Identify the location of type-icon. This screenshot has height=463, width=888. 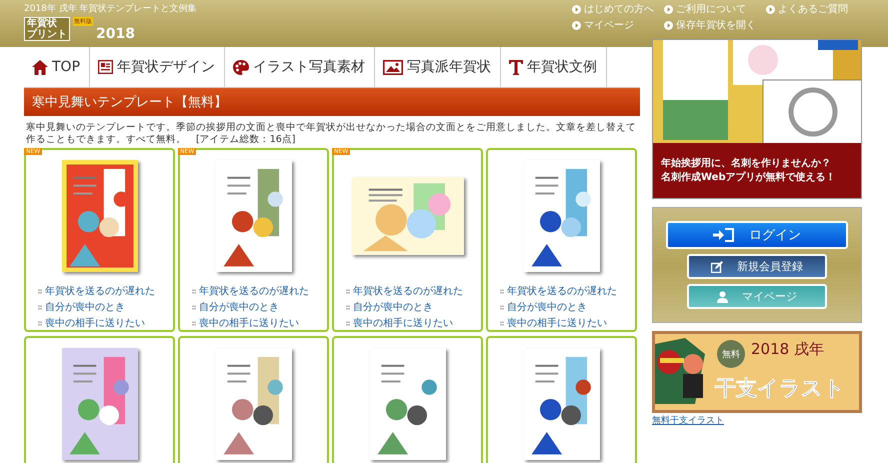
(516, 67).